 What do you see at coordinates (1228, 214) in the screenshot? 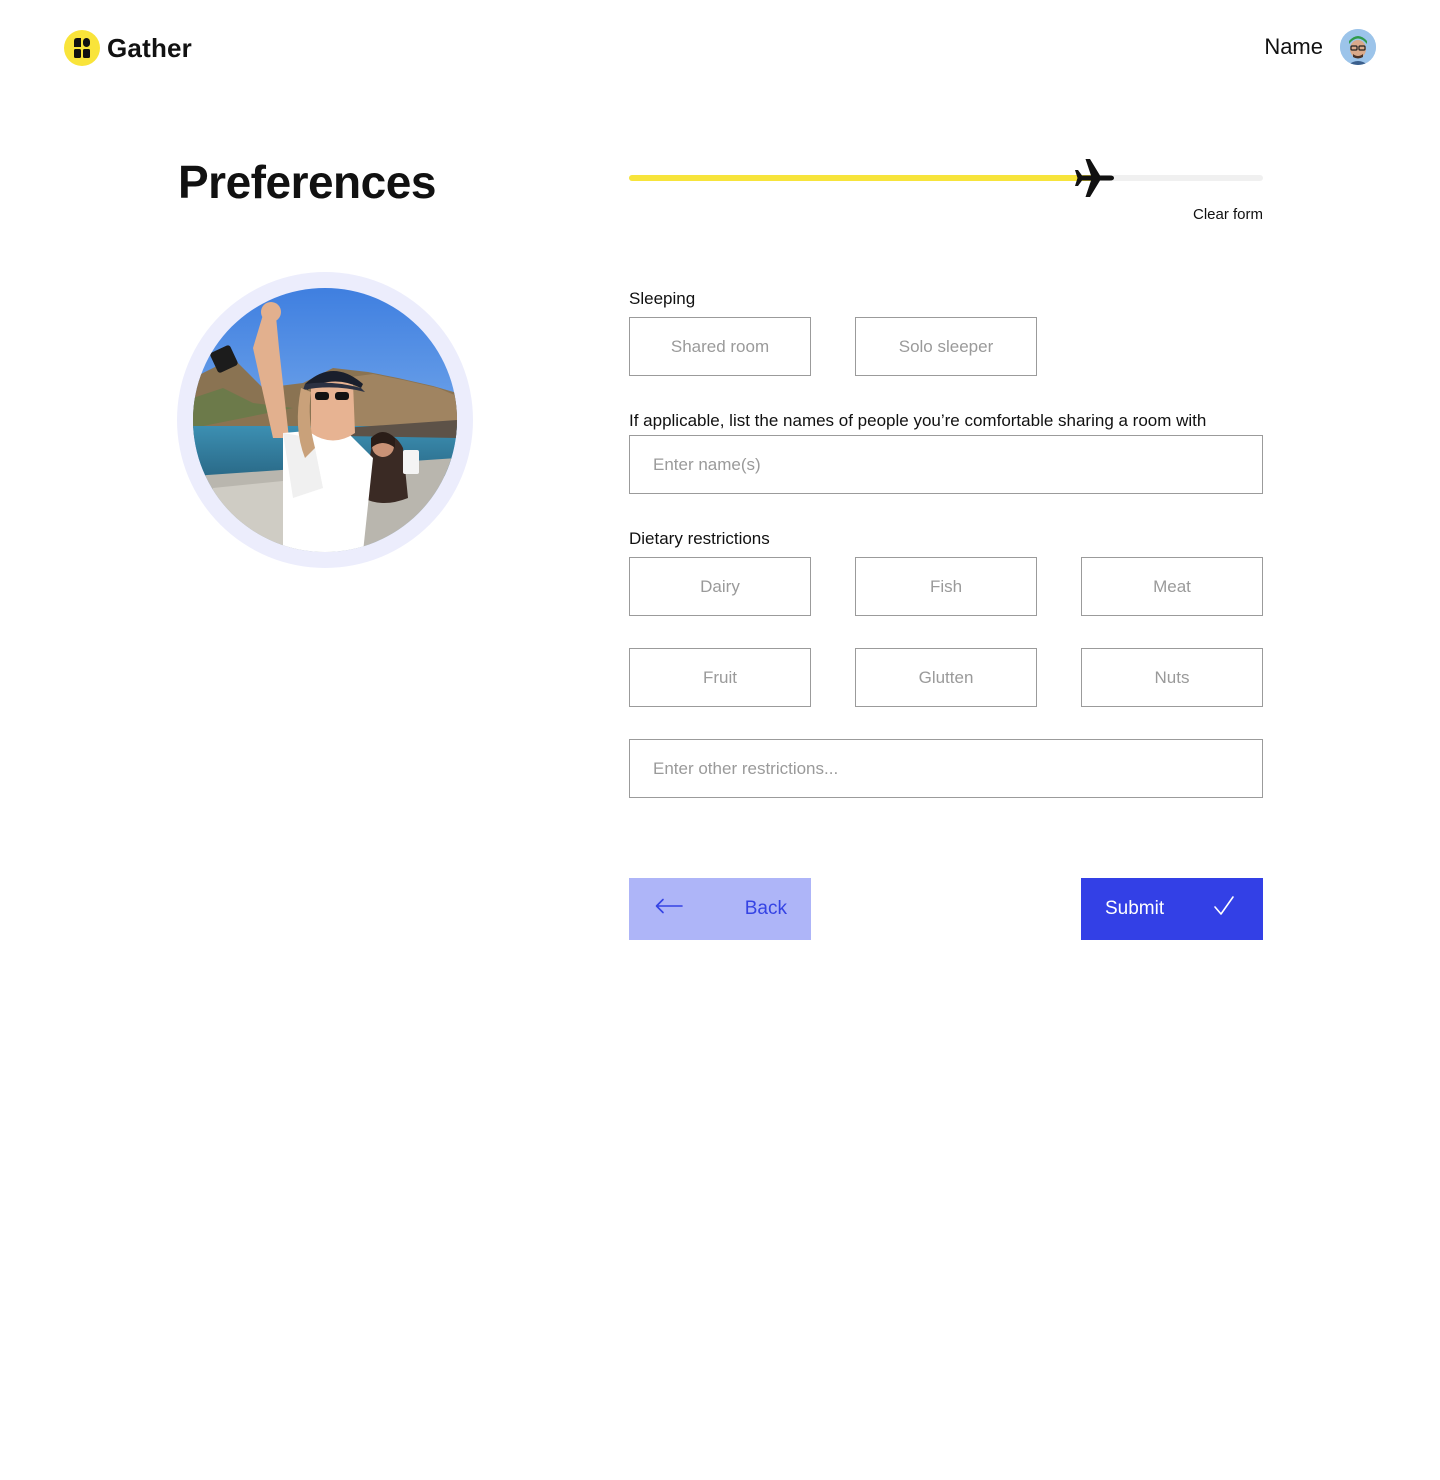
I see `clear-form-link: Clear form` at bounding box center [1228, 214].